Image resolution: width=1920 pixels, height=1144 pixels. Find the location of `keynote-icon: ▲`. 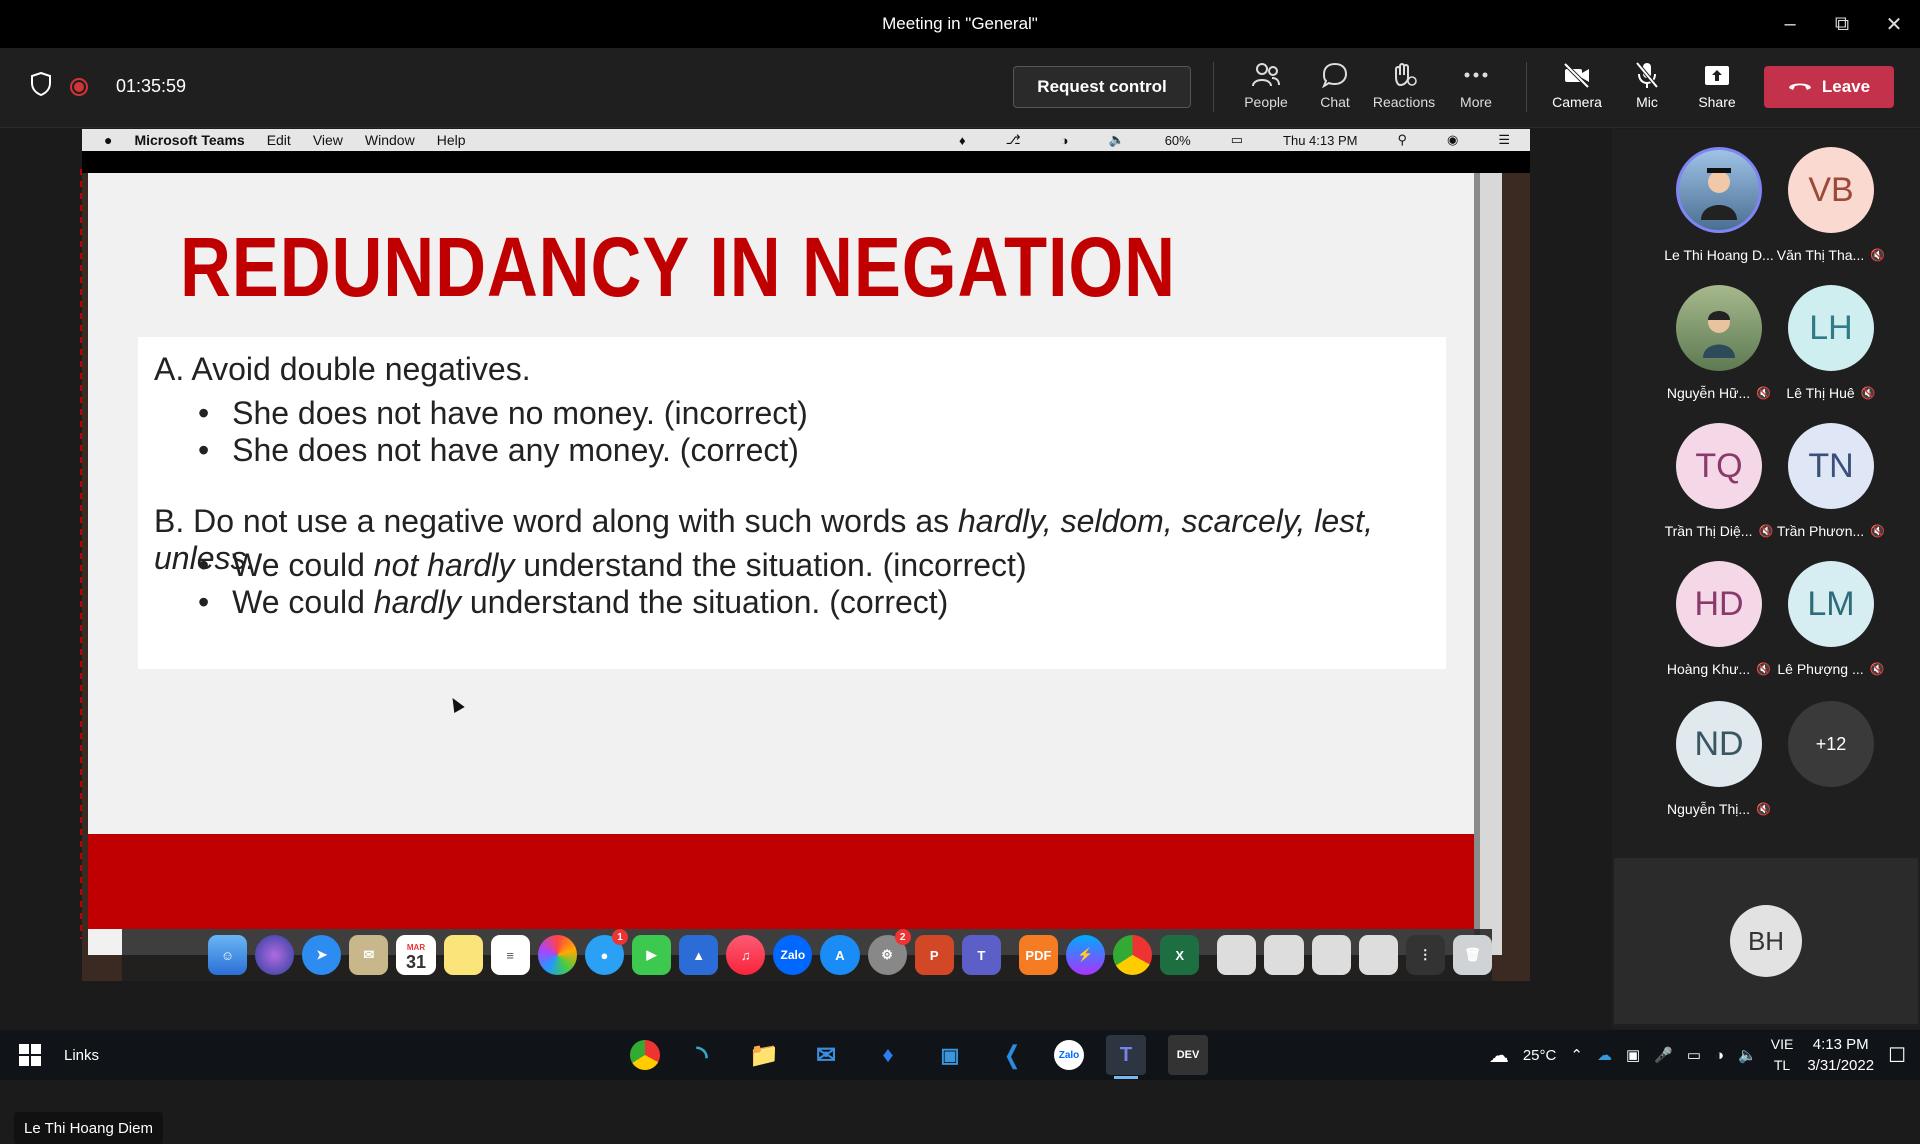

keynote-icon: ▲ is located at coordinates (699, 955).